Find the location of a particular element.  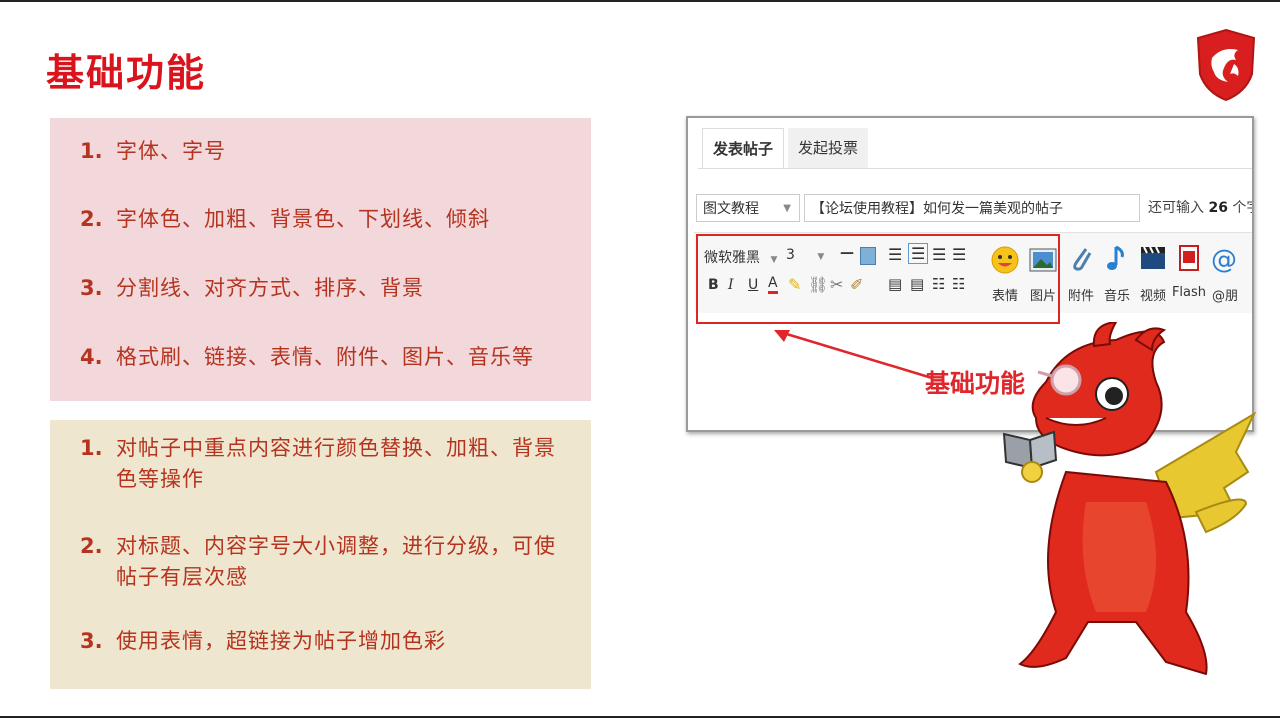

feature-text: 分割线、对齐方式、排序、背景 is located at coordinates (270, 288).